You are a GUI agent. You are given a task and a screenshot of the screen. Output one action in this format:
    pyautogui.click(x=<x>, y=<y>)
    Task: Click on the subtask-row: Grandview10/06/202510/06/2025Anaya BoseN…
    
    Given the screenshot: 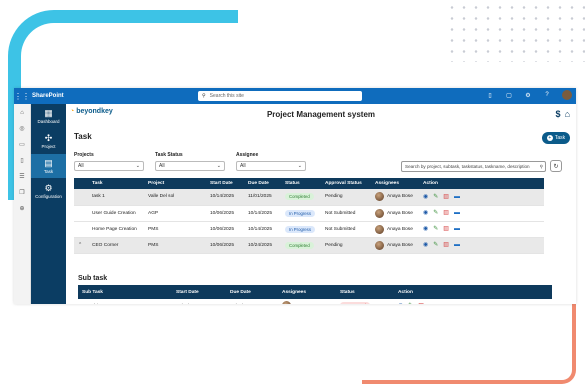 What is the action you would take?
    pyautogui.click(x=315, y=301)
    